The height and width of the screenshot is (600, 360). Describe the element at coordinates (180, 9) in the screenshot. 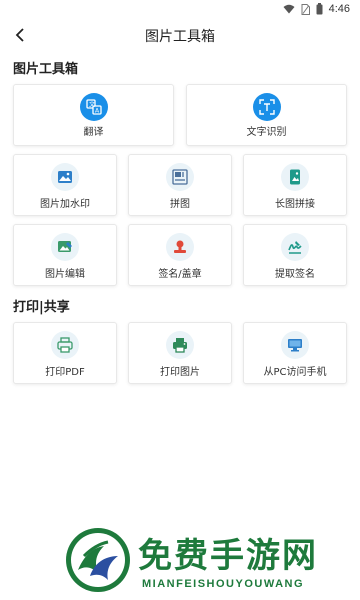

I see `status-bar: 4:46` at that location.